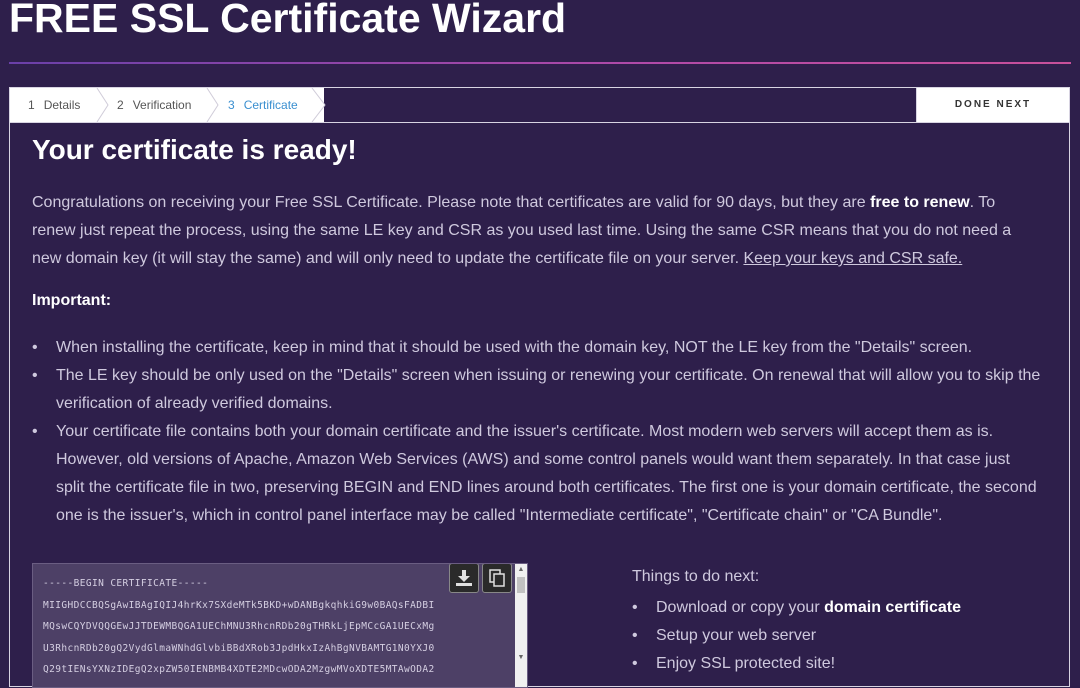 The width and height of the screenshot is (1080, 688). What do you see at coordinates (920, 202) in the screenshot?
I see `intro-bold-text: free to renew` at bounding box center [920, 202].